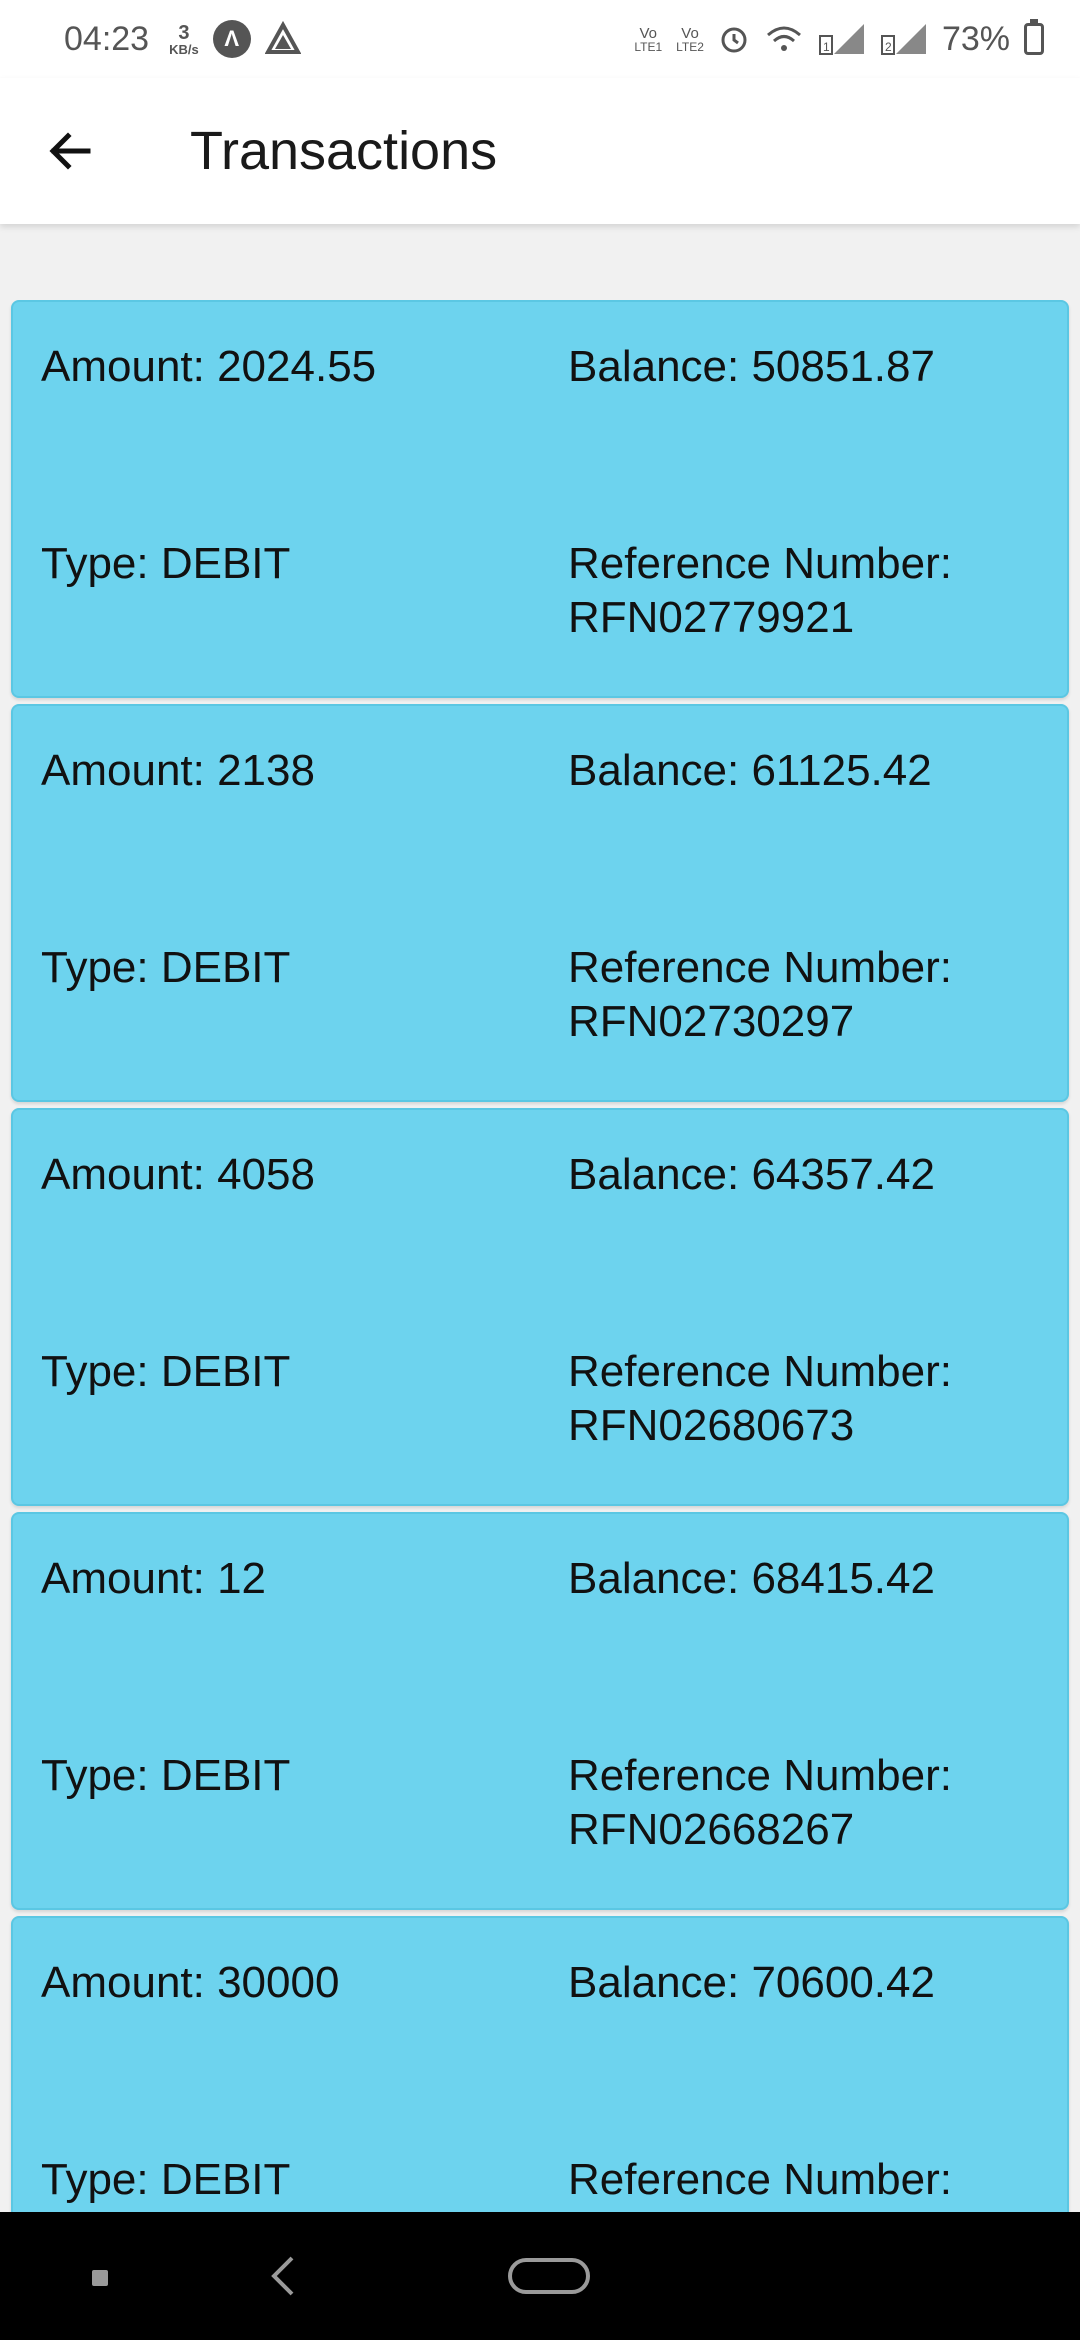 This screenshot has width=1080, height=2340. I want to click on transaction-amount: Amount: 12, so click(154, 1578).